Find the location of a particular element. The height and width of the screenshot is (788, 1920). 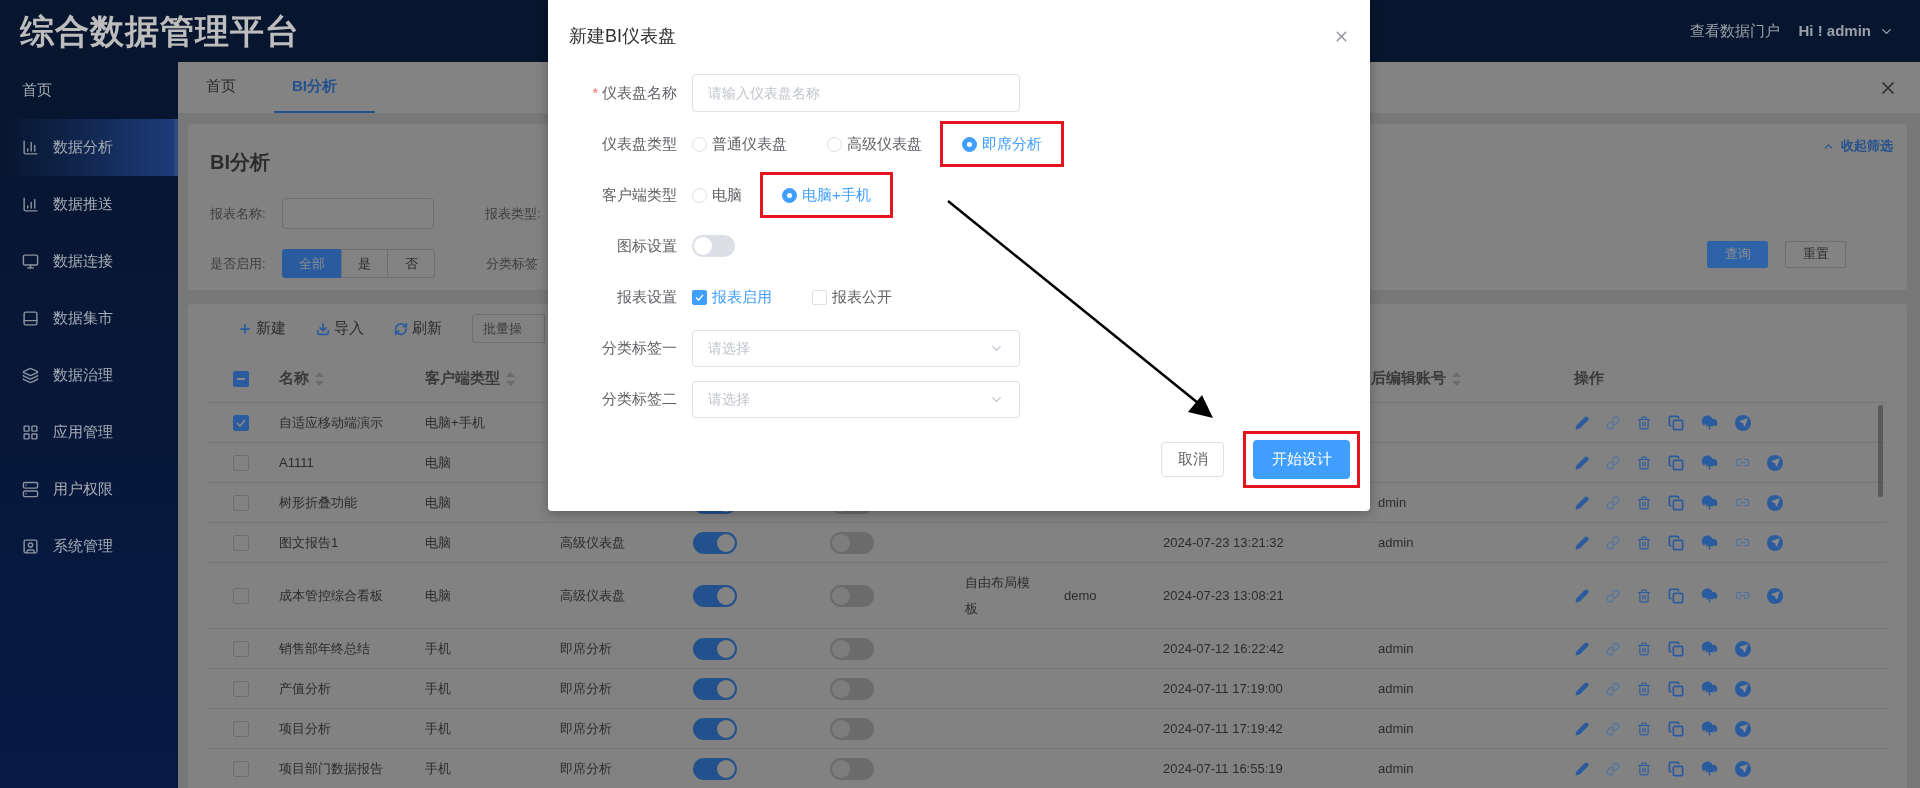

sidebar-item: 应用管理 is located at coordinates (89, 432).